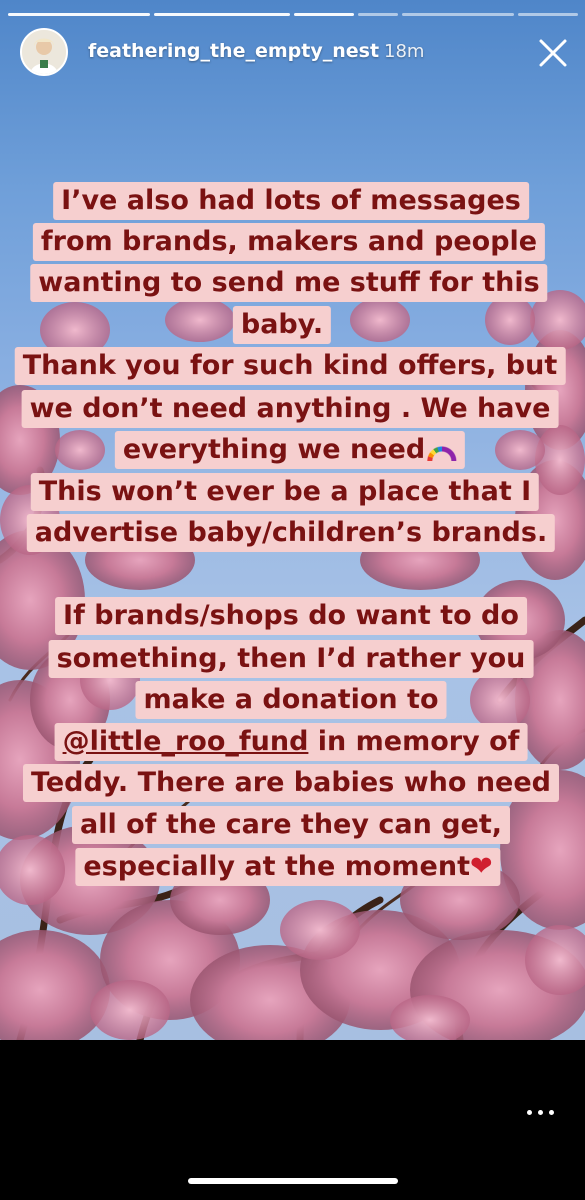 This screenshot has width=585, height=1200. Describe the element at coordinates (291, 659) in the screenshot. I see `sticker-line: something, then I’d rather you` at that location.